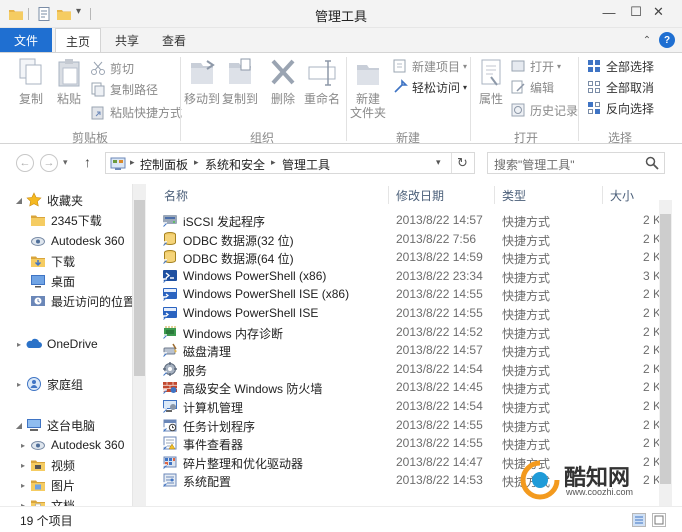 This screenshot has width=682, height=532. Describe the element at coordinates (66, 445) in the screenshot. I see `nav-item: ▸ Autodesk 360` at that location.